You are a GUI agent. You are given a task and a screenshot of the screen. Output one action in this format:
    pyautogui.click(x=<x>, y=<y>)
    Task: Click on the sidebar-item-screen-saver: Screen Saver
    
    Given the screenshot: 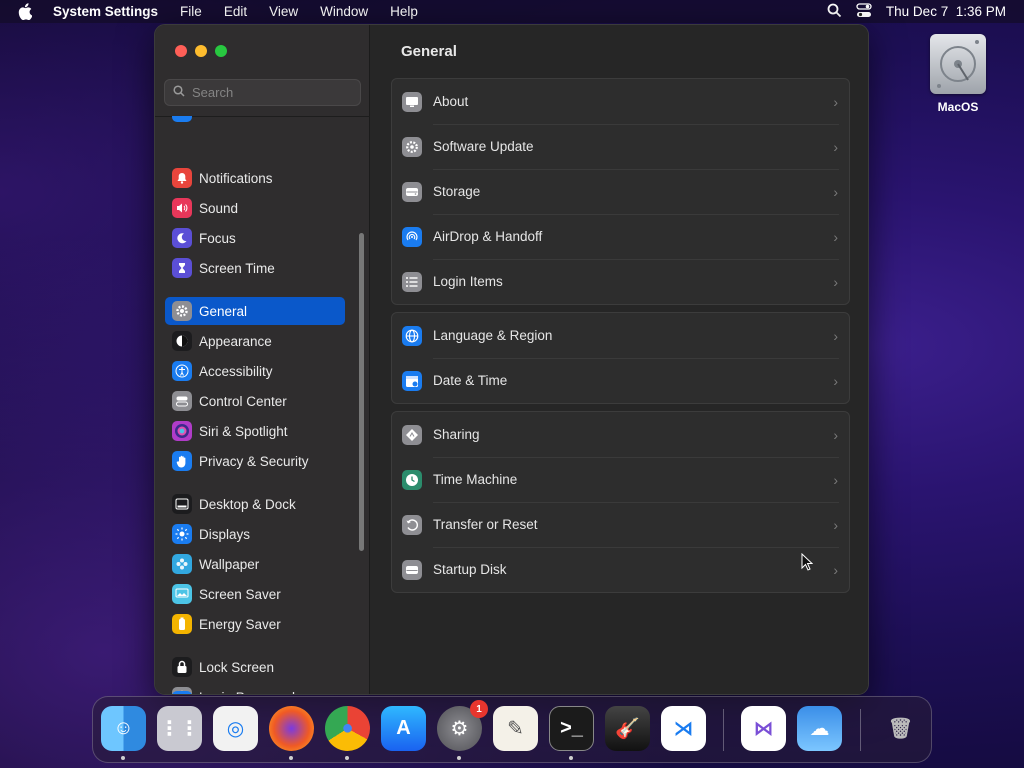 What is the action you would take?
    pyautogui.click(x=255, y=594)
    